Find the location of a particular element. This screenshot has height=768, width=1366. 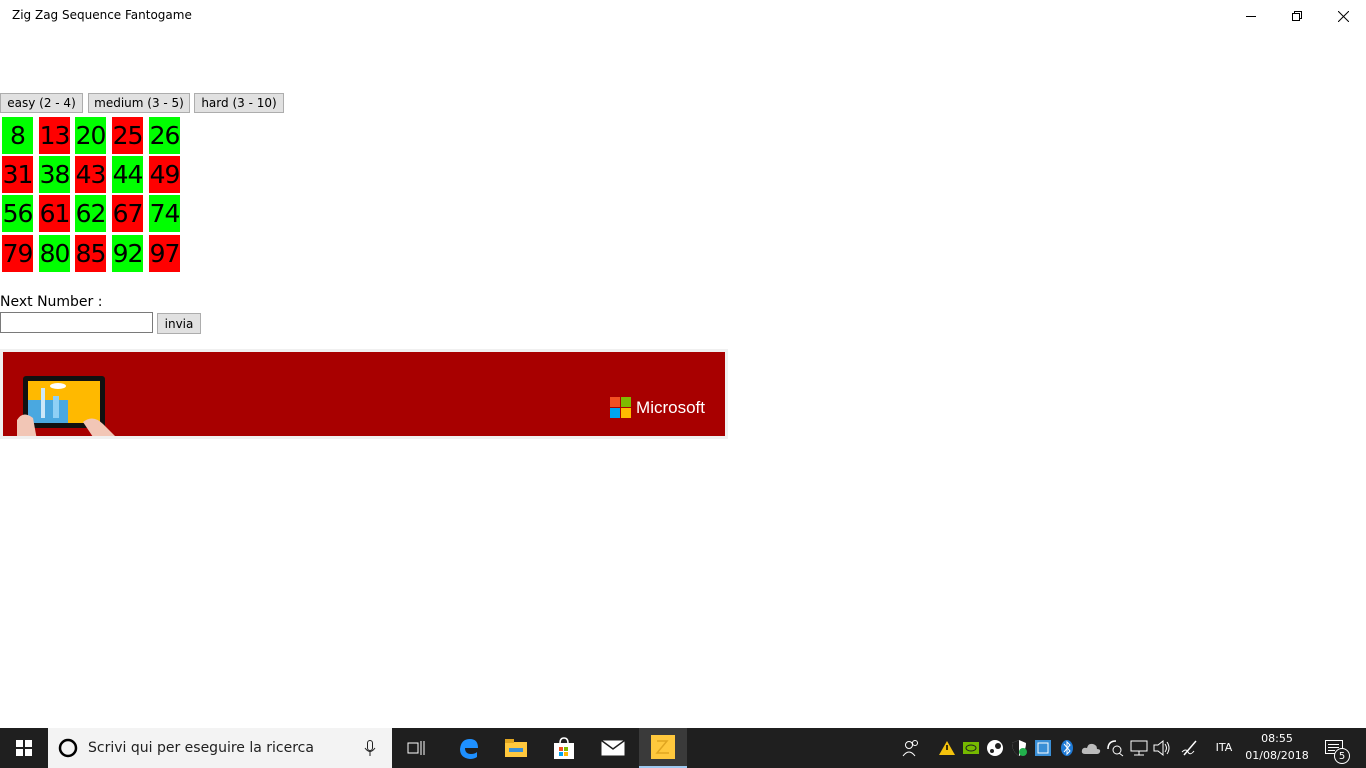

grid-cell: 92 is located at coordinates (127, 253).